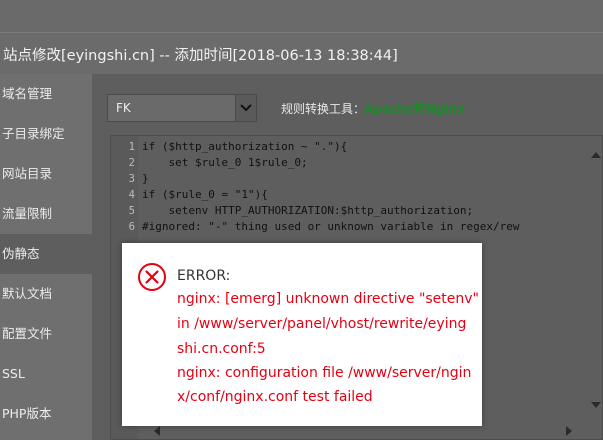 The width and height of the screenshot is (603, 440). I want to click on sidebar-item-site-directory: 网站目录, so click(46, 174).